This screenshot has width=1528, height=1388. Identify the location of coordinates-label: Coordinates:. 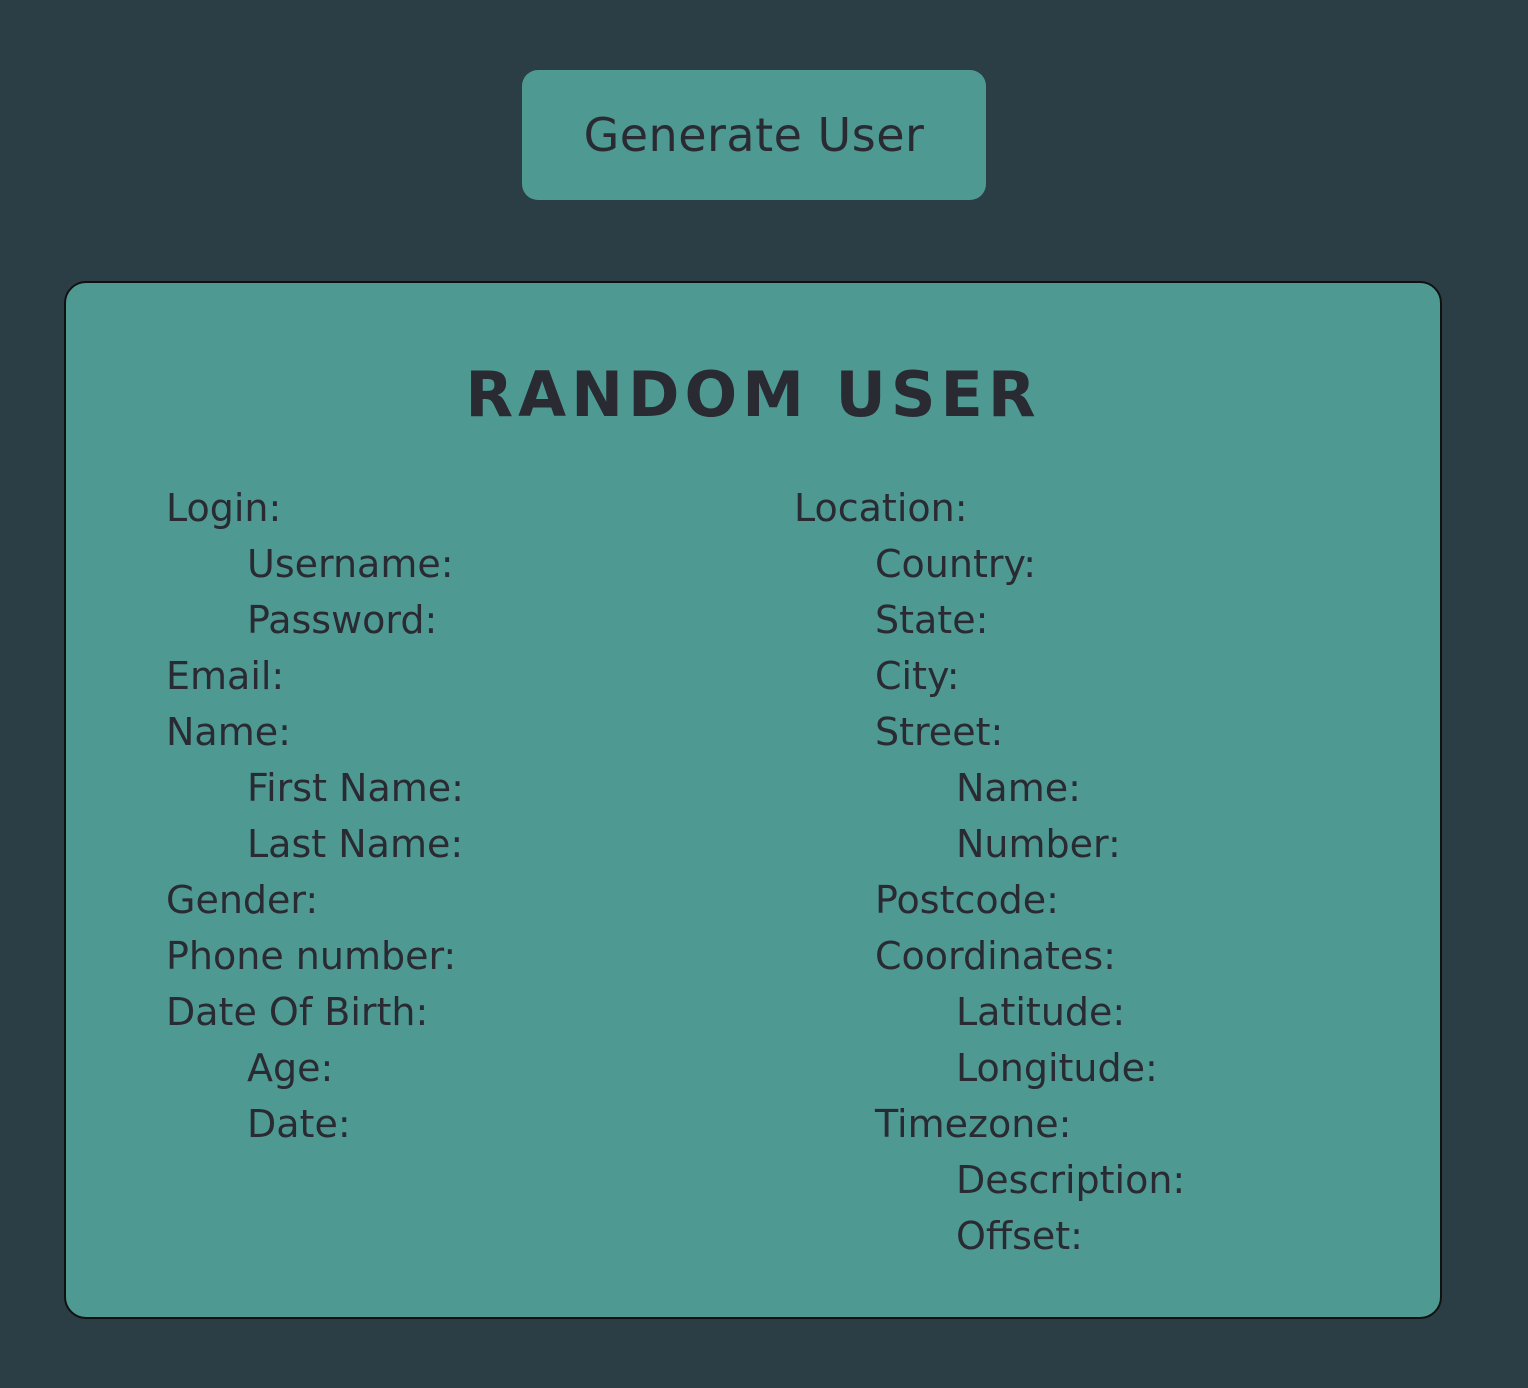
(995, 956).